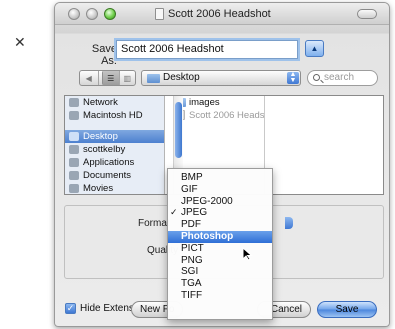  Describe the element at coordinates (74, 136) in the screenshot. I see `desktop-icon` at that location.